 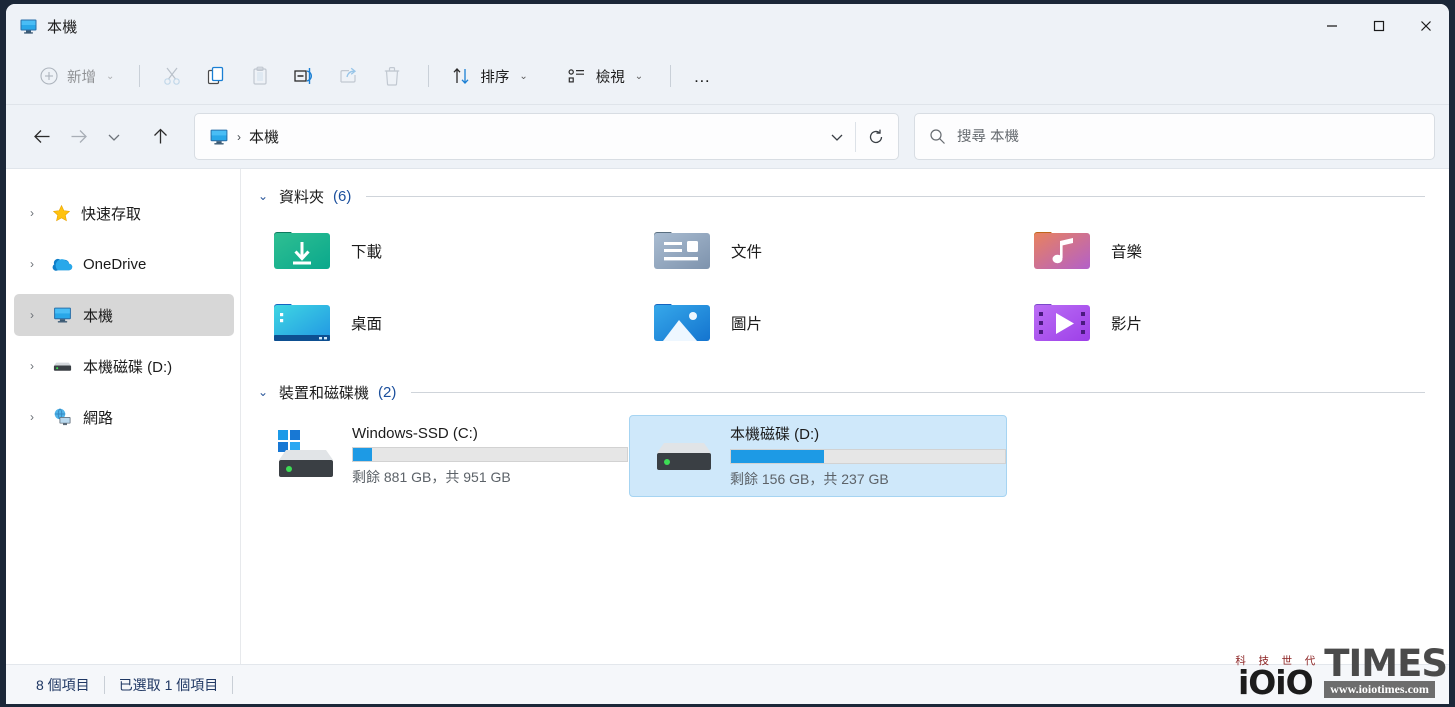 What do you see at coordinates (111, 214) in the screenshot?
I see `sidebar-item-label: 快速存取` at bounding box center [111, 214].